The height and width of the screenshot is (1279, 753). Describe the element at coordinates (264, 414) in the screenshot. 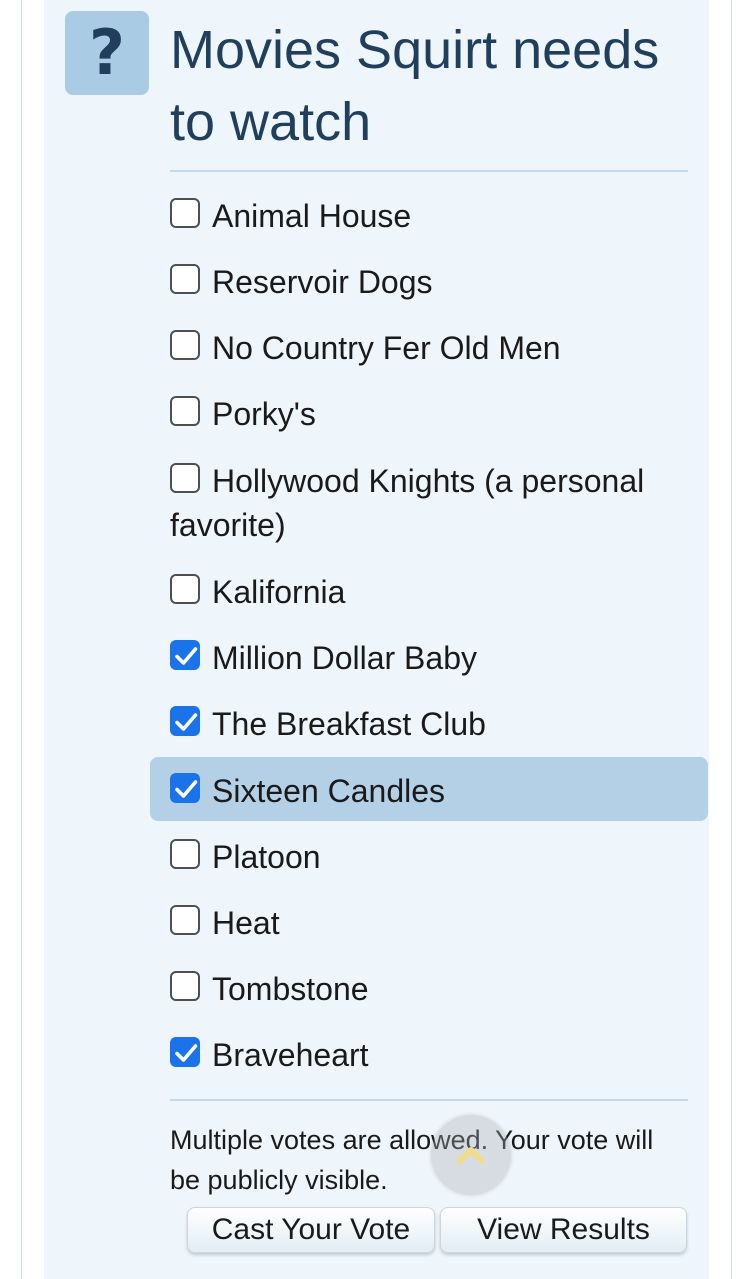

I see `poll-option-label: Porky's` at that location.